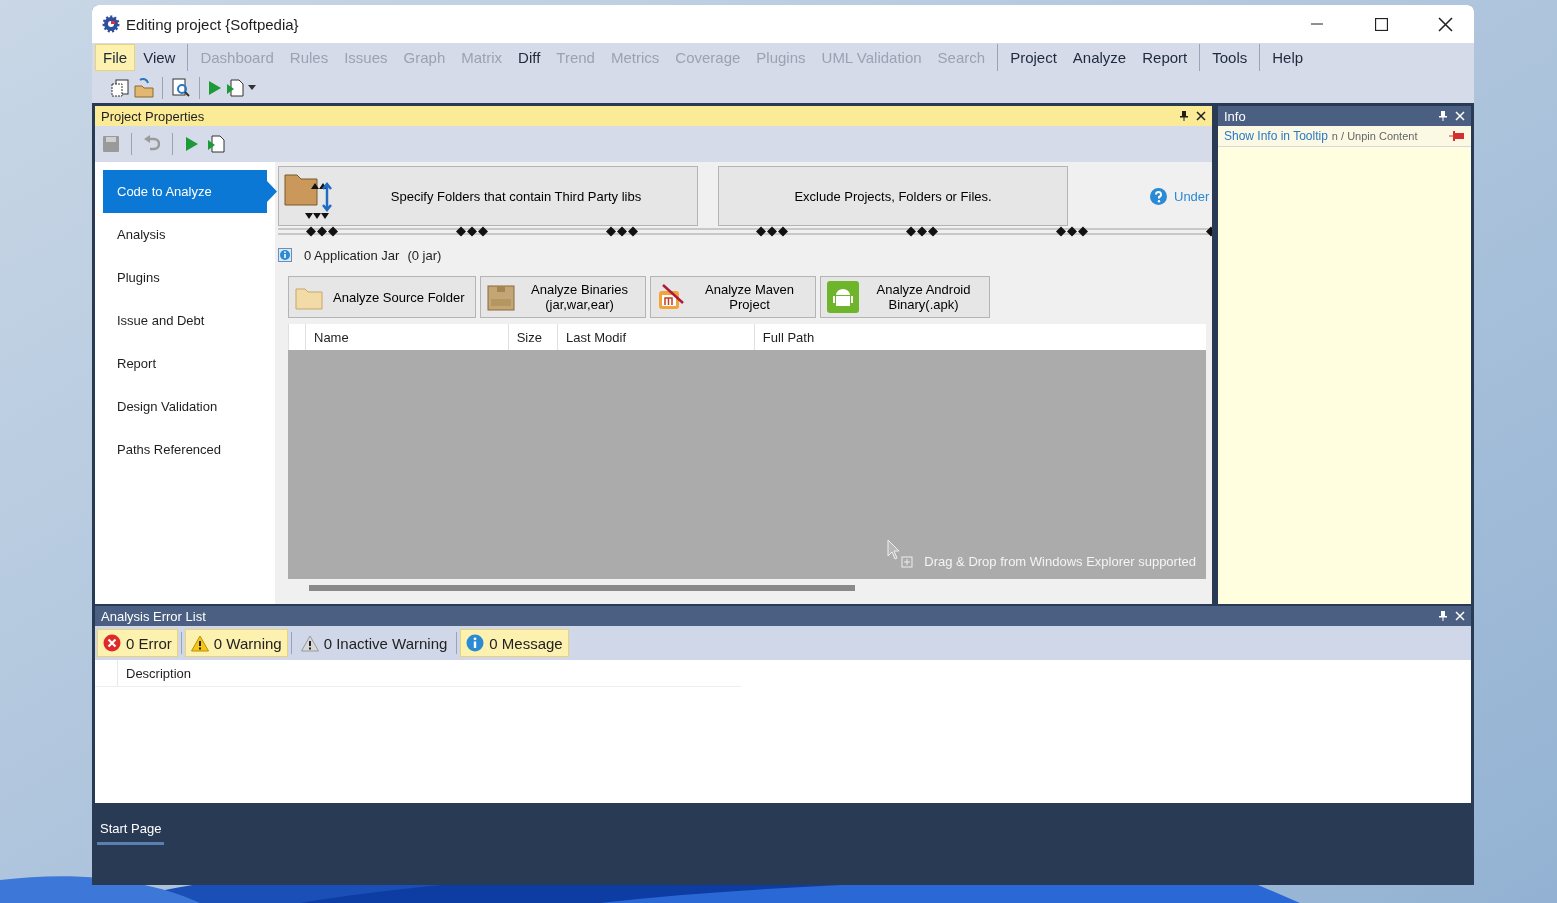 This screenshot has height=903, width=1557. What do you see at coordinates (181, 87) in the screenshot?
I see `search-icon` at bounding box center [181, 87].